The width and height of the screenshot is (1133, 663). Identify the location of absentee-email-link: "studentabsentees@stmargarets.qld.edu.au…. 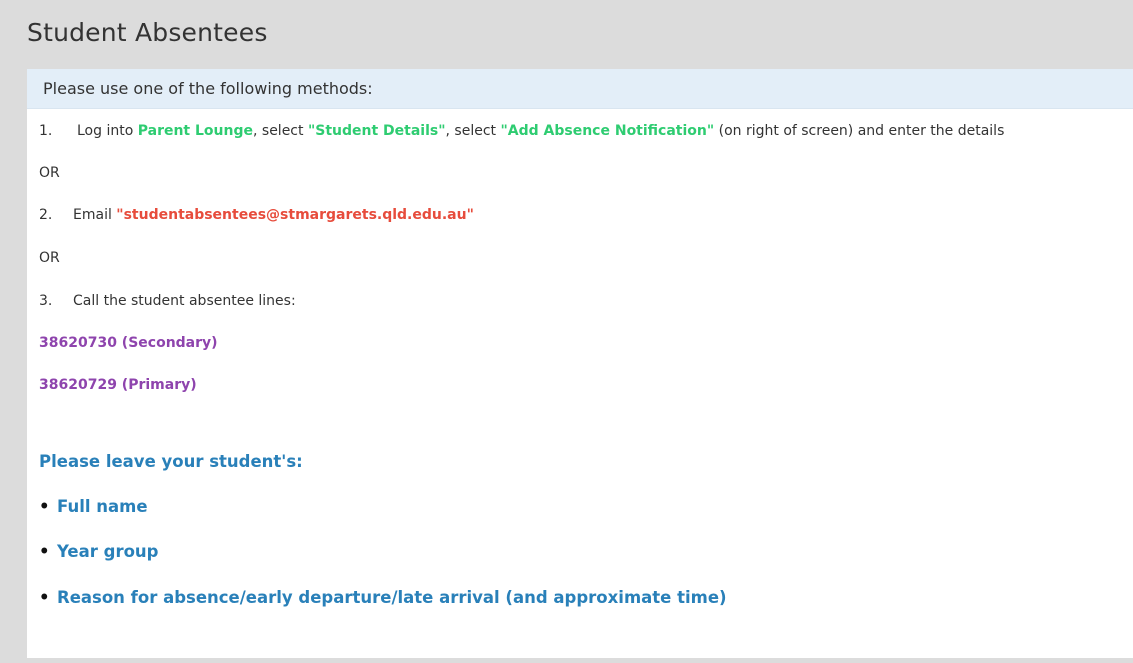
(295, 215).